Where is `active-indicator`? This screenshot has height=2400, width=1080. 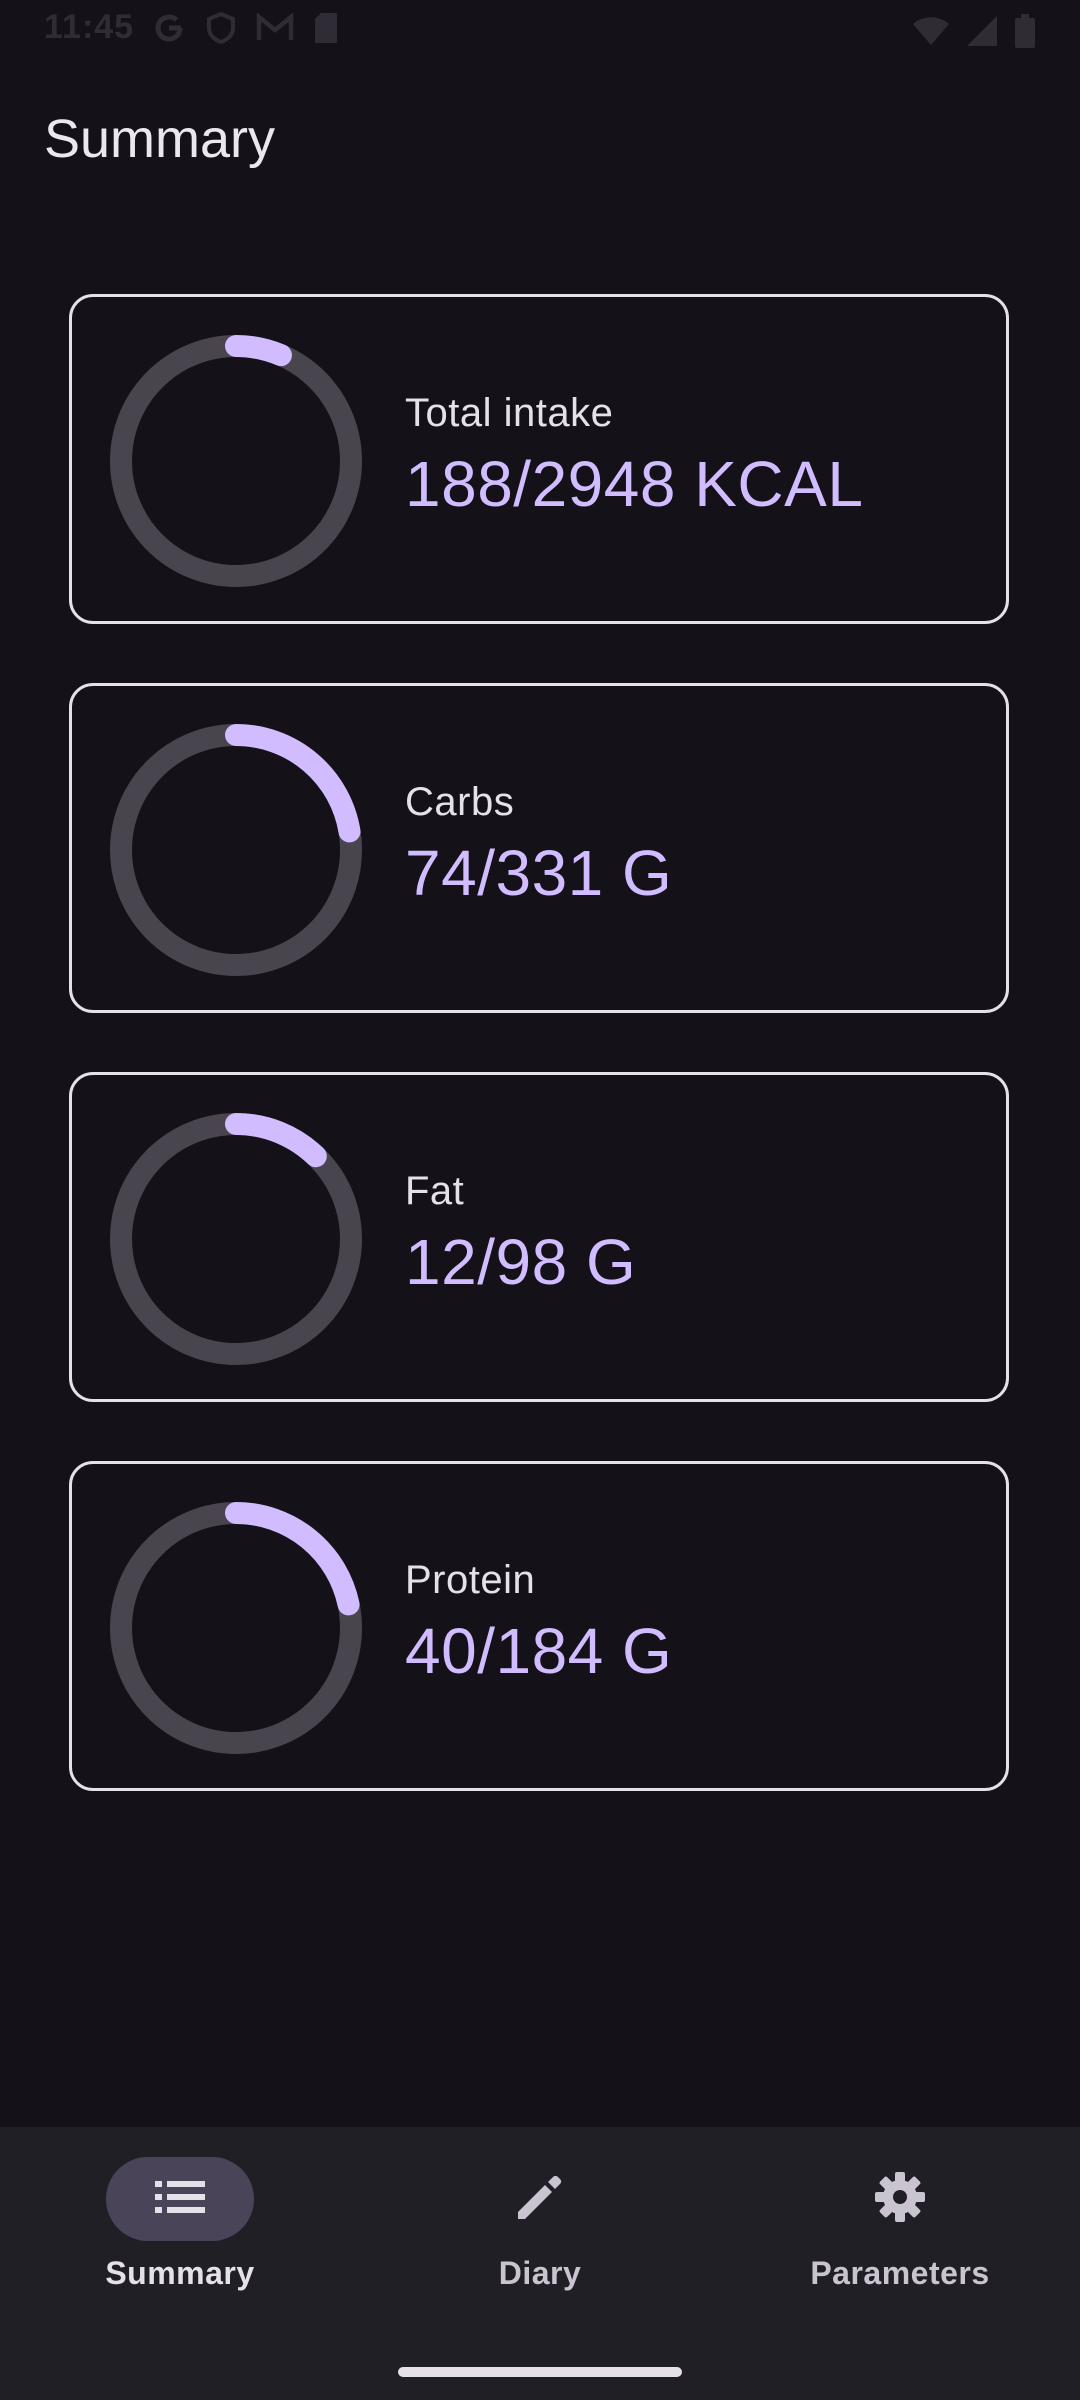 active-indicator is located at coordinates (180, 2199).